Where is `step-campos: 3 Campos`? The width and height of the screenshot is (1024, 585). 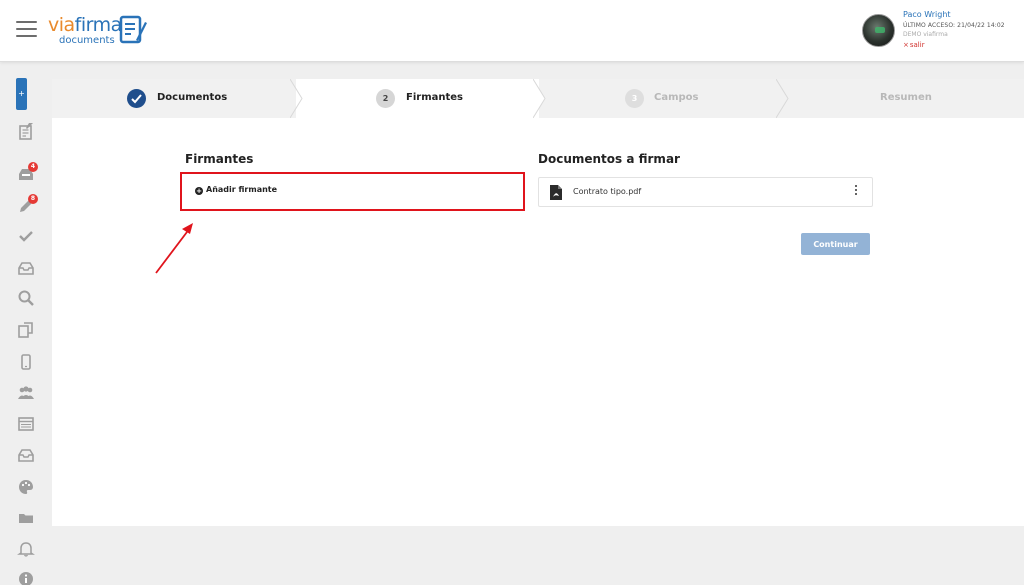 step-campos: 3 Campos is located at coordinates (660, 98).